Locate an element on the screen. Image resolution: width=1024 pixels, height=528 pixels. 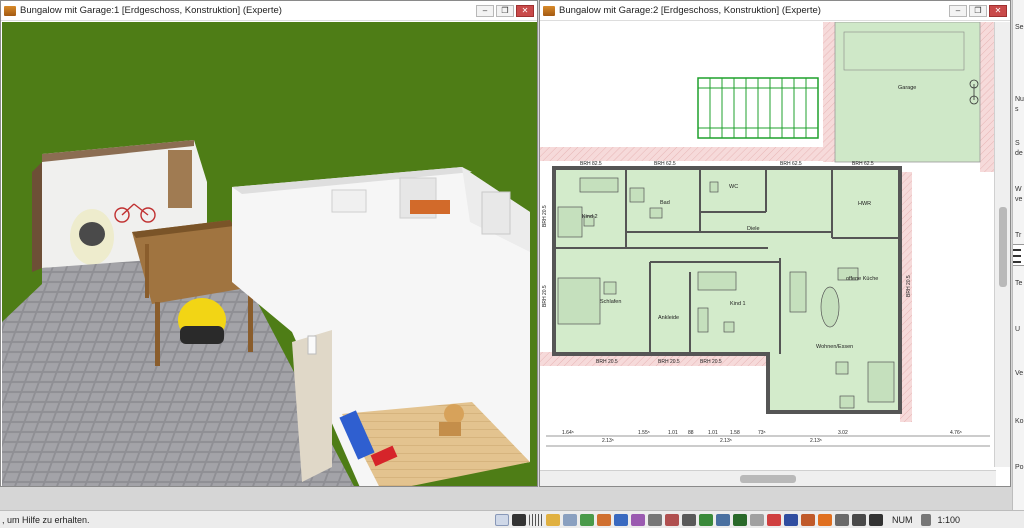
num-lock-indicator: NUM is located at coordinates (902, 519).